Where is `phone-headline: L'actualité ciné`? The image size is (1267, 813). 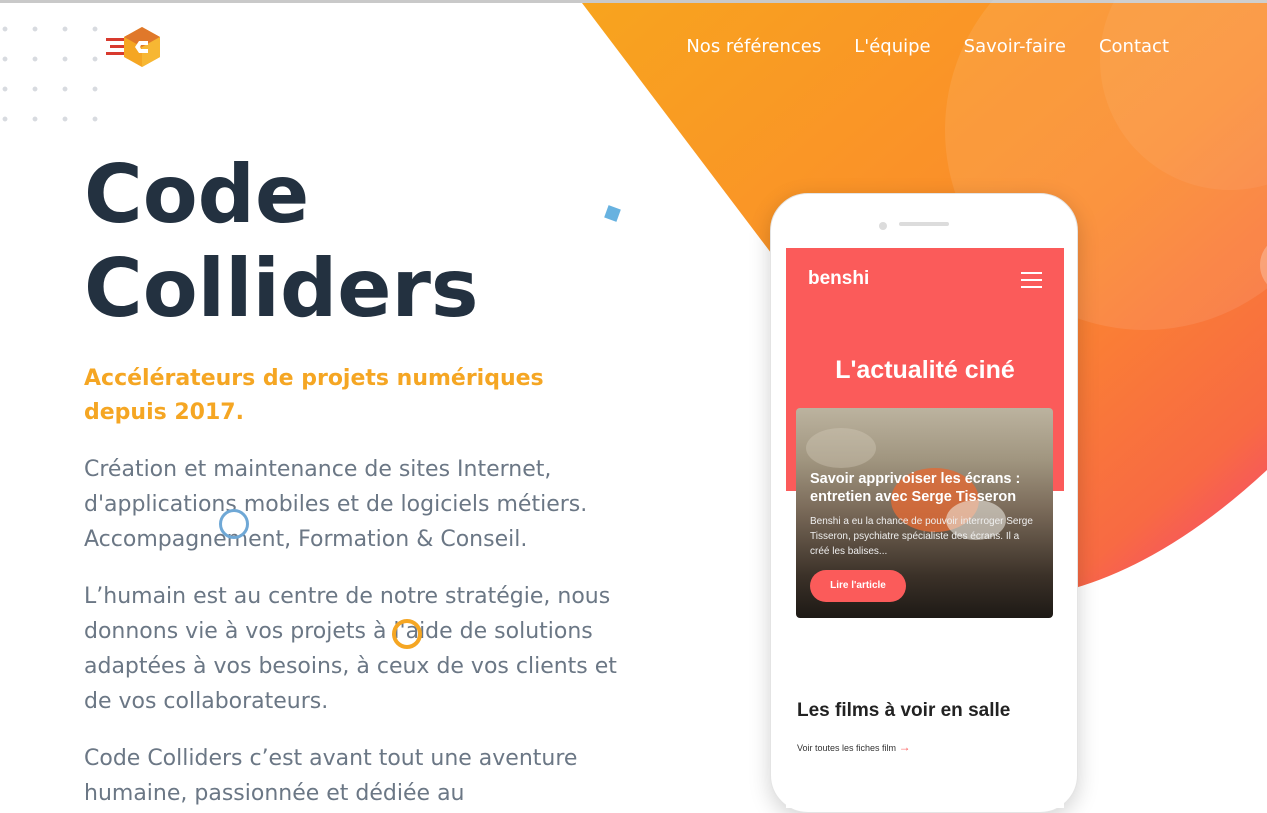 phone-headline: L'actualité ciné is located at coordinates (925, 370).